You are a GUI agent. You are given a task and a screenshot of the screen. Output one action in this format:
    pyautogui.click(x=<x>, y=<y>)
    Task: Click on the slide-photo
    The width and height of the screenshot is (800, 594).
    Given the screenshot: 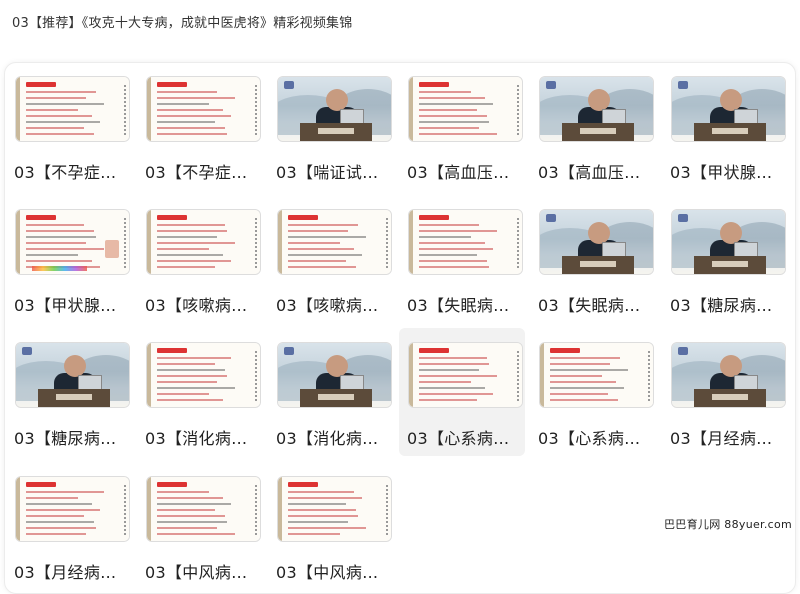 What is the action you would take?
    pyautogui.click(x=112, y=249)
    